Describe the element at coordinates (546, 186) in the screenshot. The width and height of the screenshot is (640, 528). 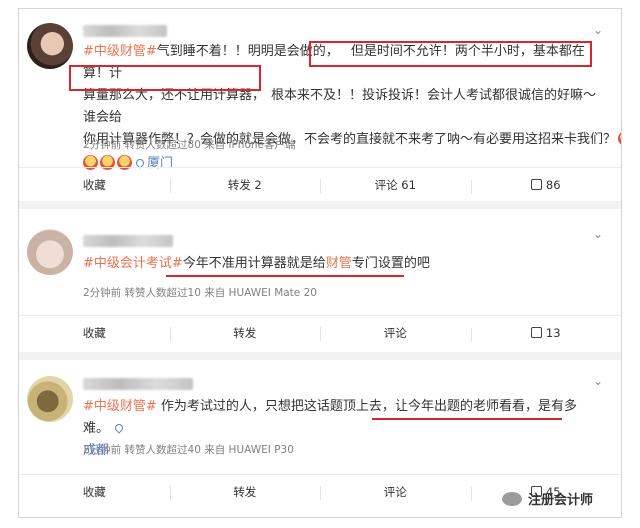
I see `like-button: 86` at that location.